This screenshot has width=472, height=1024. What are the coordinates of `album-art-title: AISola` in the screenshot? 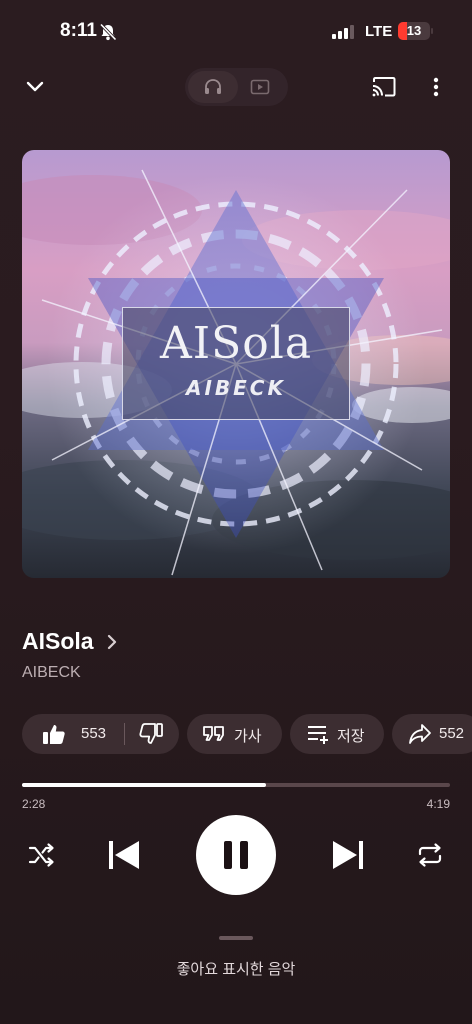 It's located at (236, 343).